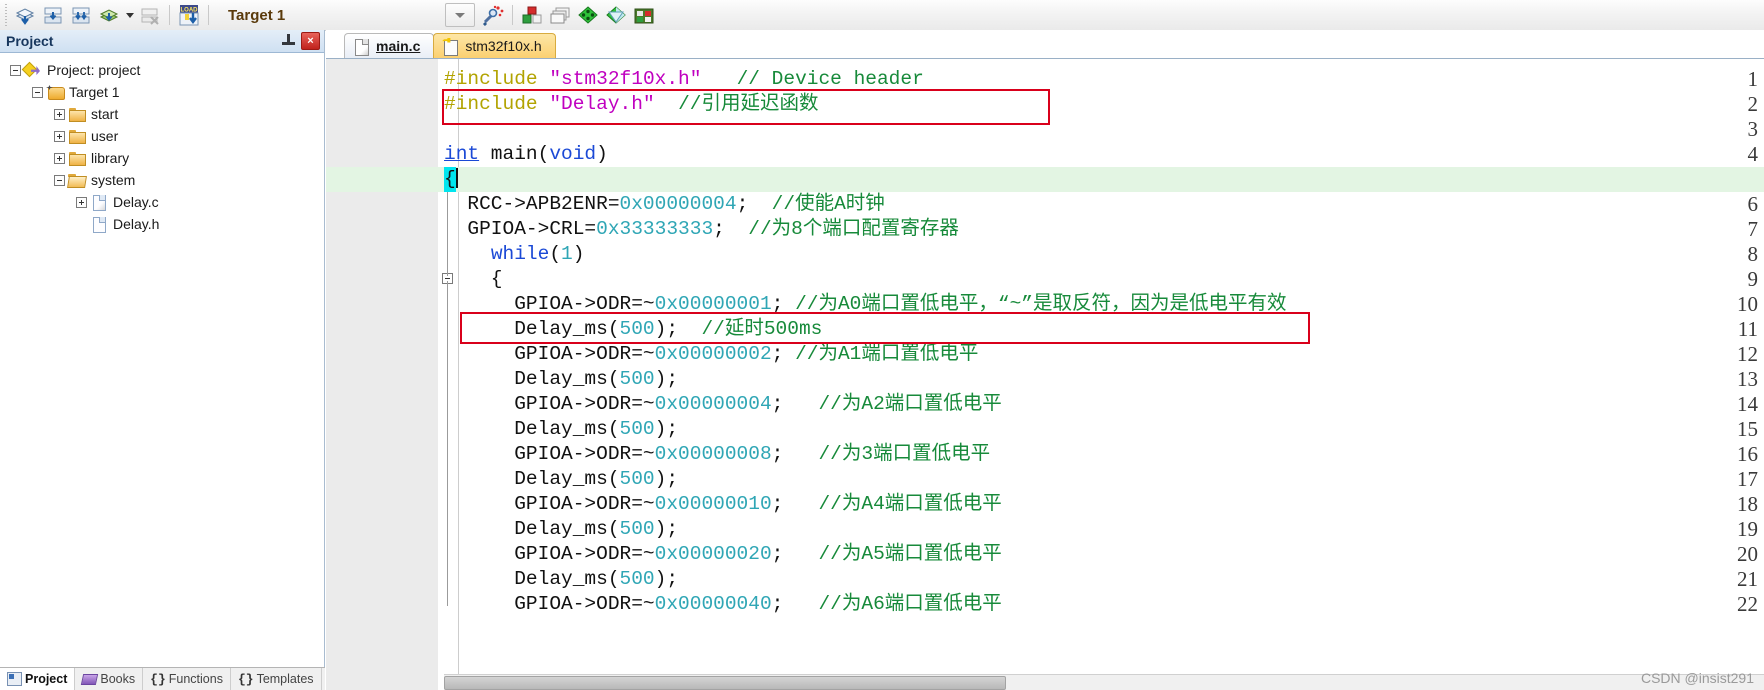 This screenshot has height=690, width=1764. Describe the element at coordinates (664, 204) in the screenshot. I see `code-line: RCC->APB2ENR=0x00000004; //使能A时钟` at that location.